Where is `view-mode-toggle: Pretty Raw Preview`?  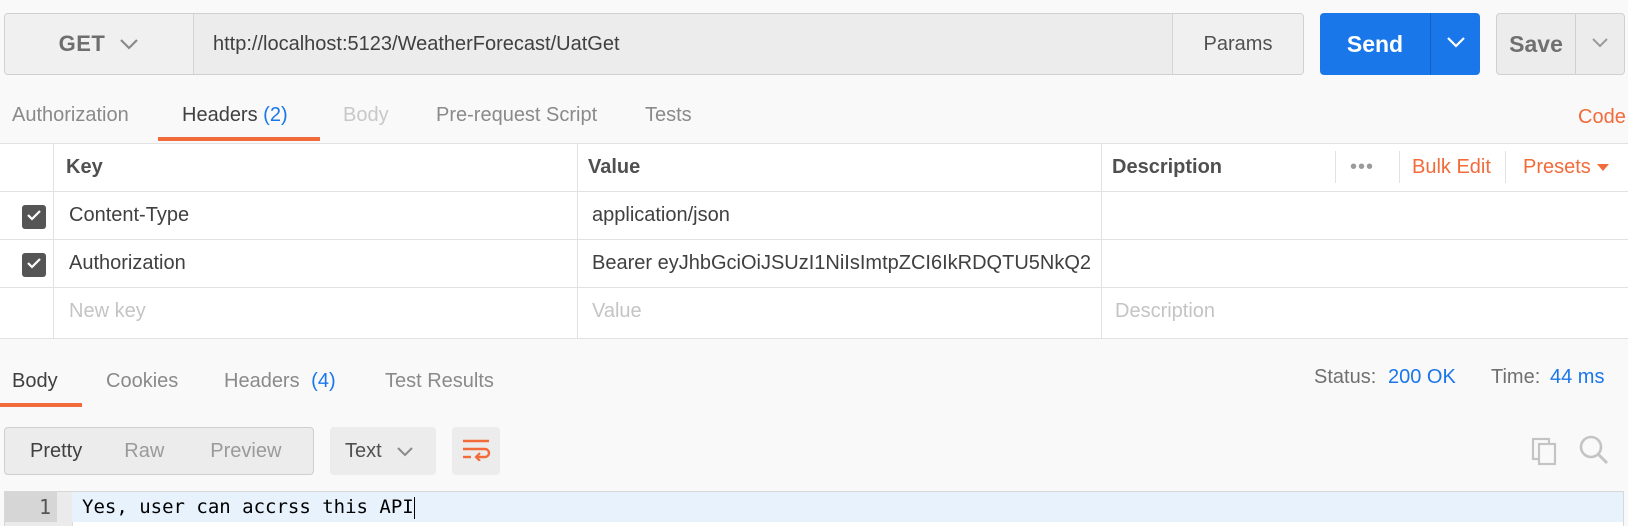
view-mode-toggle: Pretty Raw Preview is located at coordinates (159, 451).